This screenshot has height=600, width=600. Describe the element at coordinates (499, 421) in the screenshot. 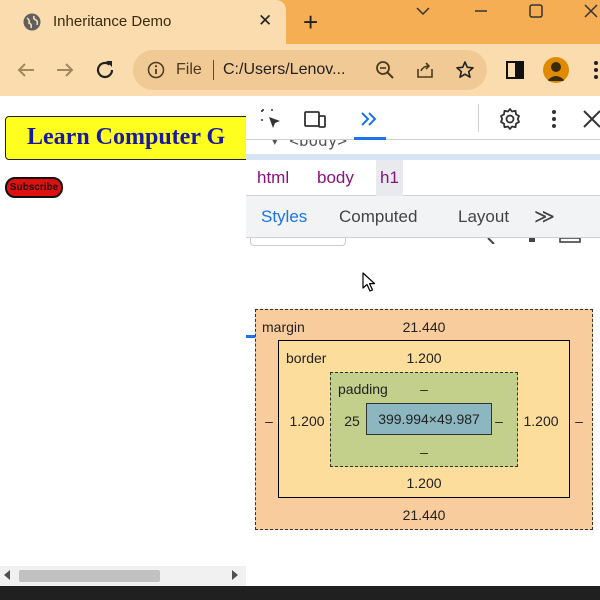

I see `padding-right-value: –` at that location.